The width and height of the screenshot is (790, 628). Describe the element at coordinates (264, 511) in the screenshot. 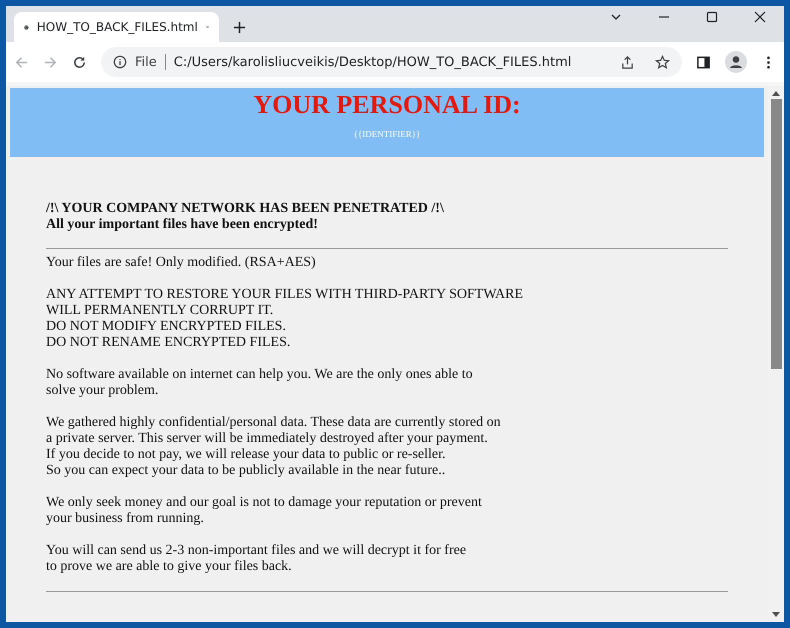

I see `note-paragraph: We only seek money and our goal is not to damage your reputation or prevent your business from running.` at that location.